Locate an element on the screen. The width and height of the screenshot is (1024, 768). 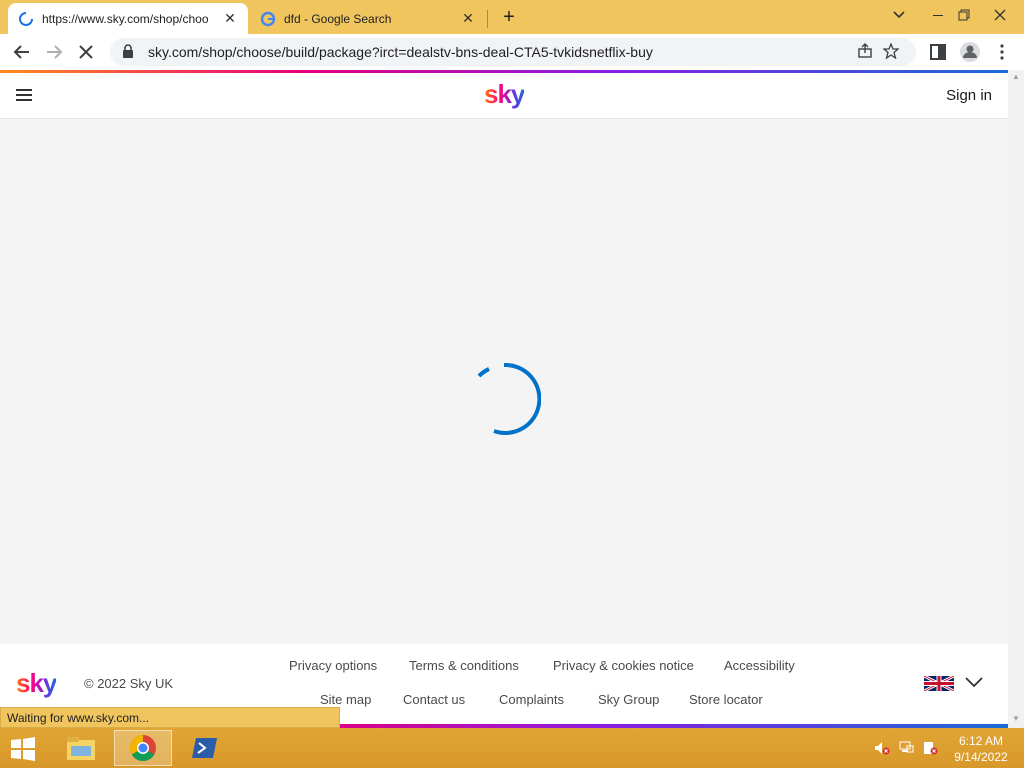
lock-icon is located at coordinates (129, 52).